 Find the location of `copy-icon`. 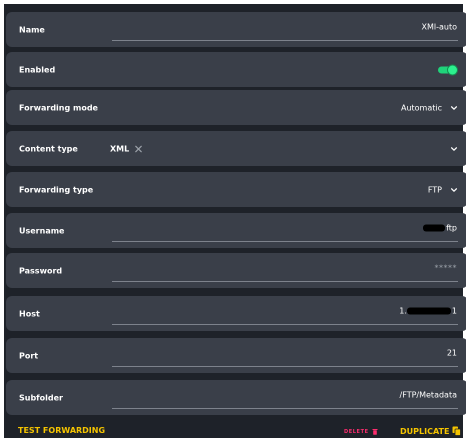

copy-icon is located at coordinates (457, 431).